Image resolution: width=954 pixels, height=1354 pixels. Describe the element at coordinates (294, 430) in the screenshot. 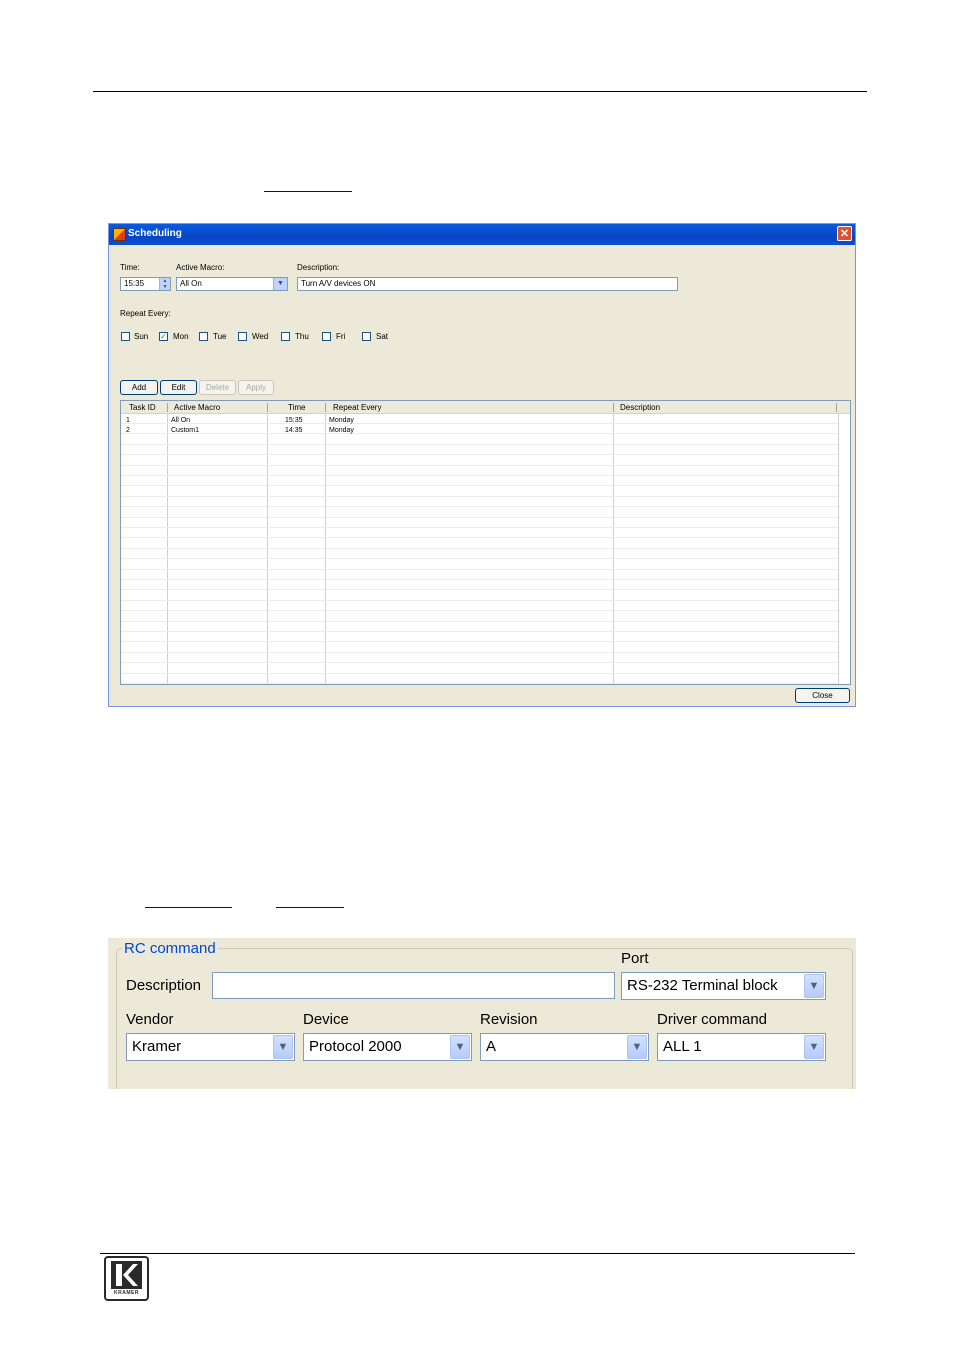

I see `time-cell: 14:35` at that location.